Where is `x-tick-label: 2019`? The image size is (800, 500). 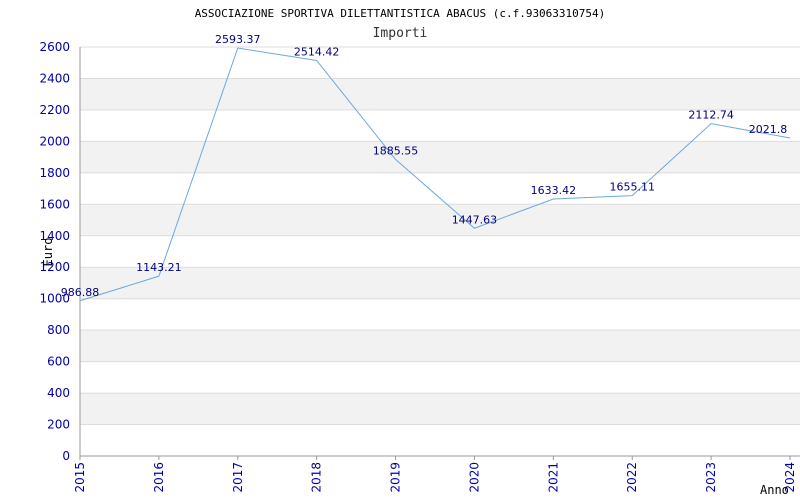 x-tick-label: 2019 is located at coordinates (396, 477).